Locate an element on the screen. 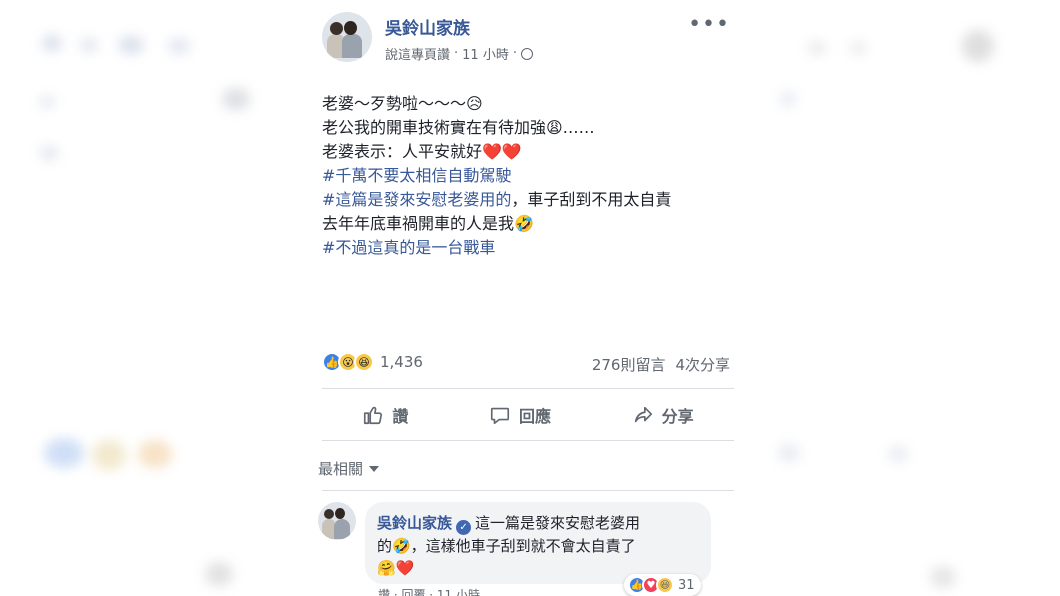 Image resolution: width=1060 pixels, height=596 pixels. like-button-label: 讚 is located at coordinates (400, 416).